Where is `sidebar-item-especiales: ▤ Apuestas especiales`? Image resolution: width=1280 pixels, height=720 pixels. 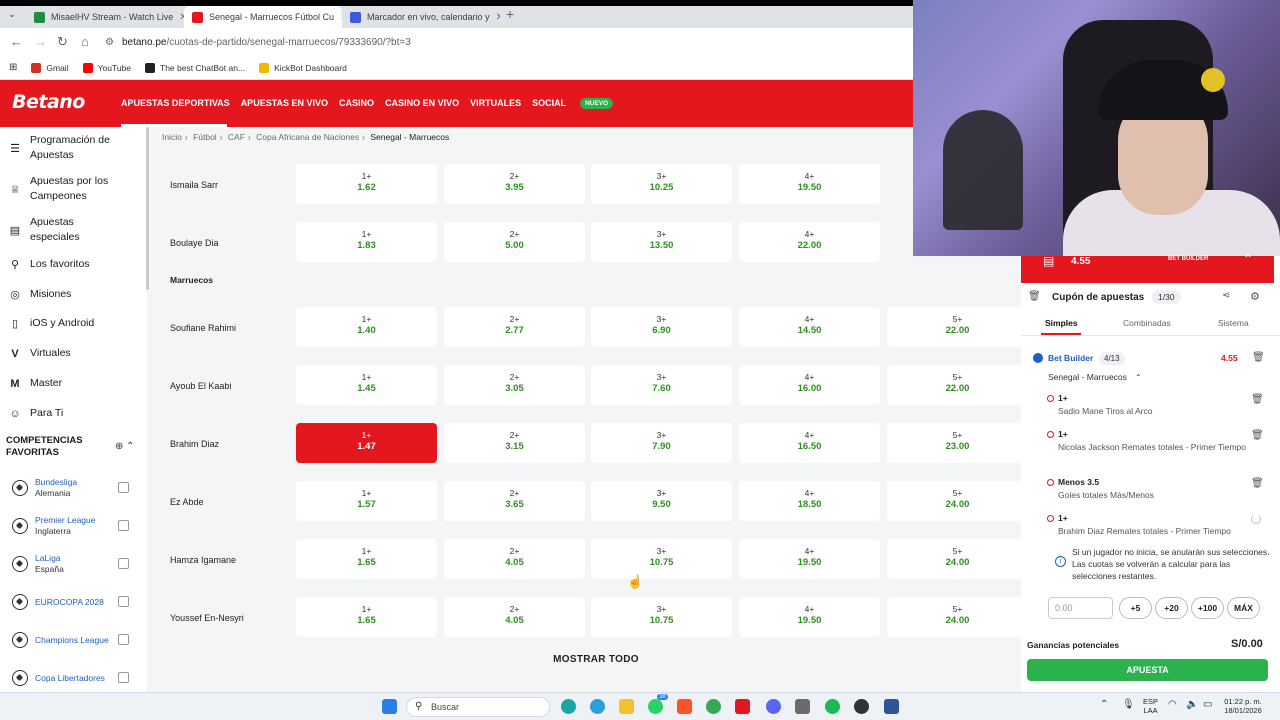
sidebar-item-especiales: ▤ Apuestas especiales is located at coordinates (73, 230).